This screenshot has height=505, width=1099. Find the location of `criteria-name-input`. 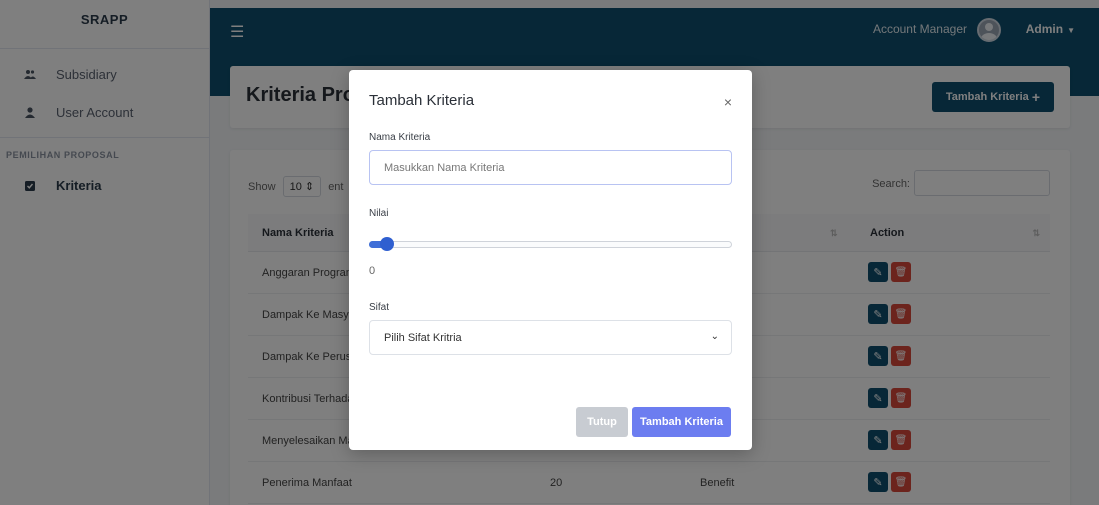

criteria-name-input is located at coordinates (550, 167).